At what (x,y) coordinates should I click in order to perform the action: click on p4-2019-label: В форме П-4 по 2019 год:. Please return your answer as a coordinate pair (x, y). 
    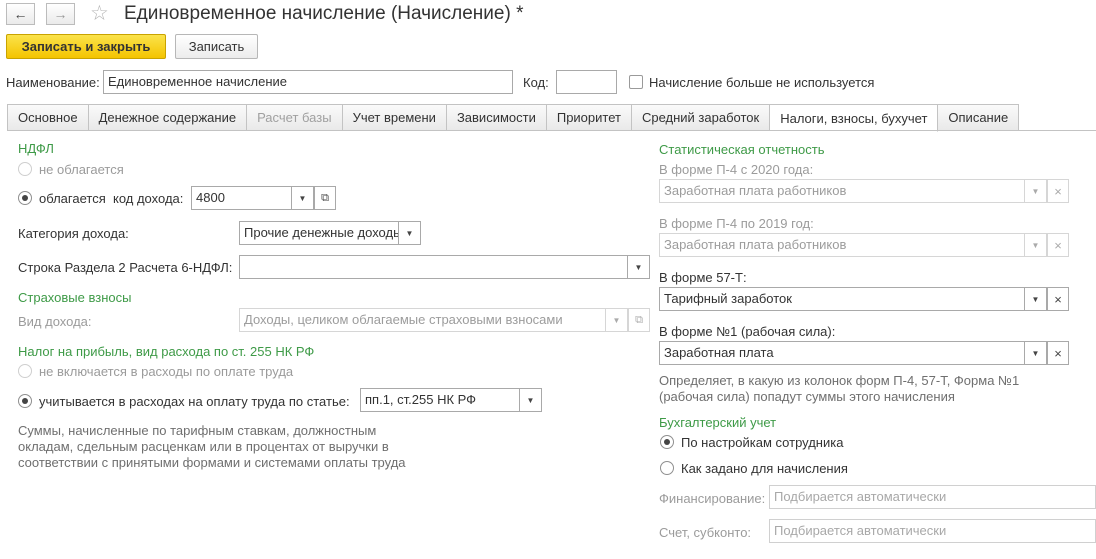
    Looking at the image, I should click on (736, 223).